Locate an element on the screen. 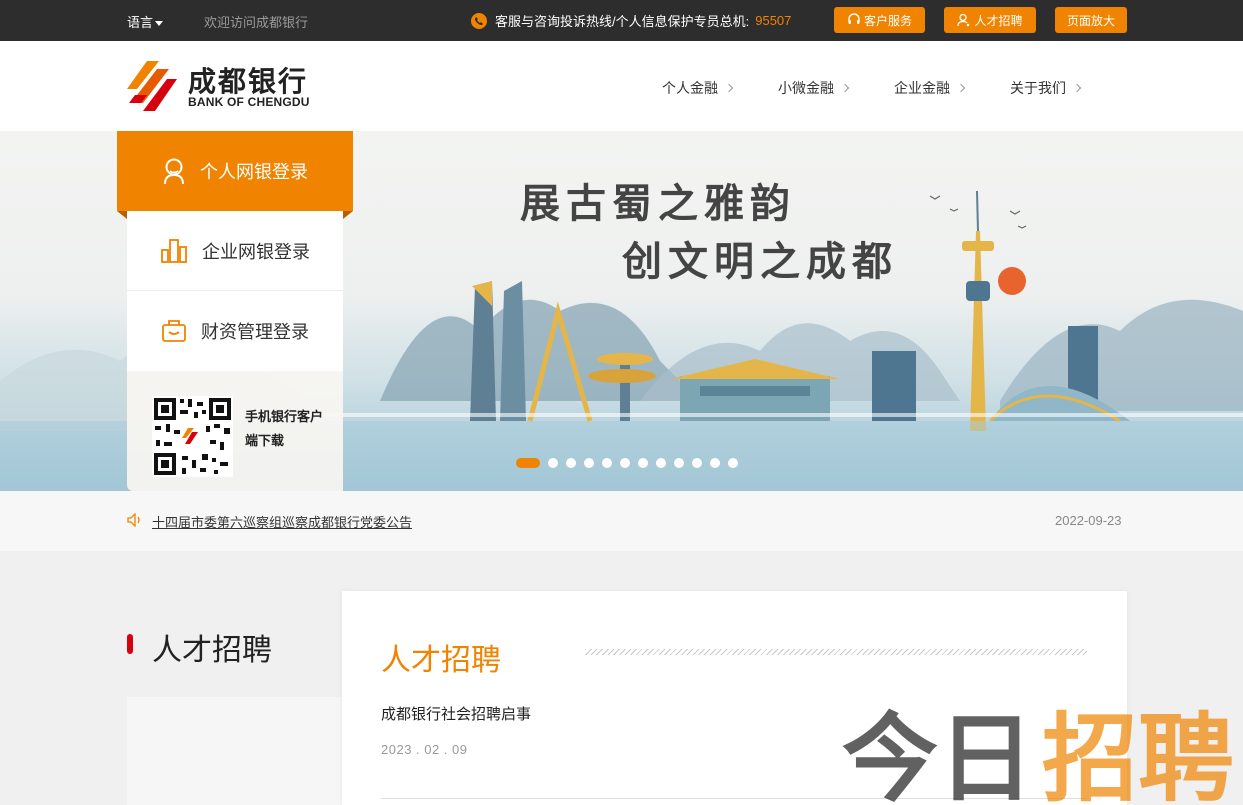 The image size is (1243, 805). banner-slogan-line1: 展古蜀之雅韵 is located at coordinates (658, 203).